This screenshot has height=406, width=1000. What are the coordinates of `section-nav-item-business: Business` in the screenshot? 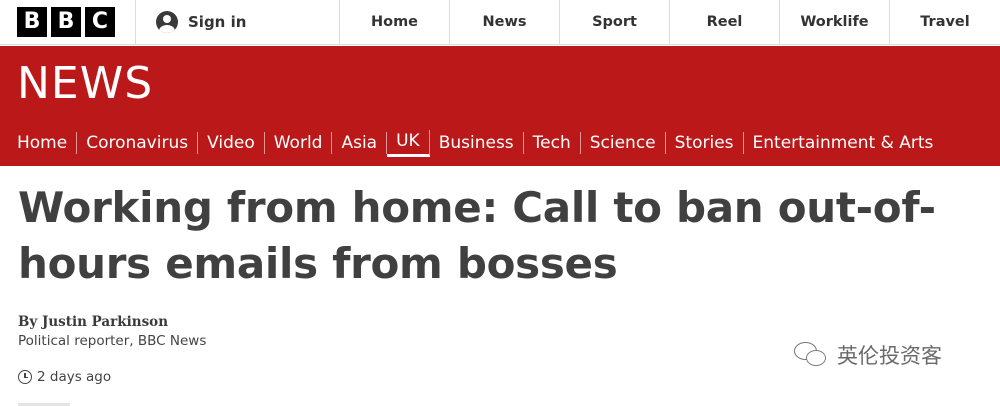 It's located at (477, 143).